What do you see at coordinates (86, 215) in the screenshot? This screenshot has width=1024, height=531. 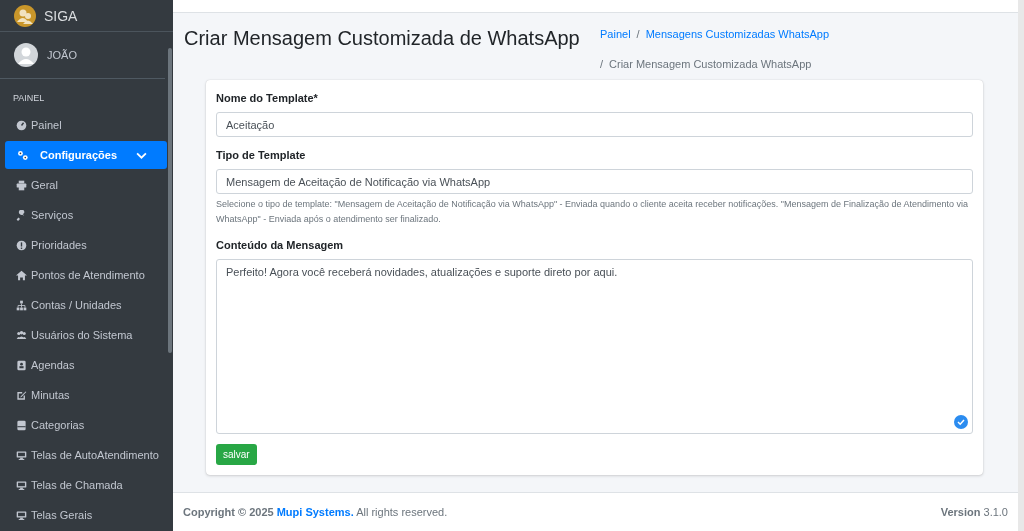 I see `sidebar-item: Serviços` at bounding box center [86, 215].